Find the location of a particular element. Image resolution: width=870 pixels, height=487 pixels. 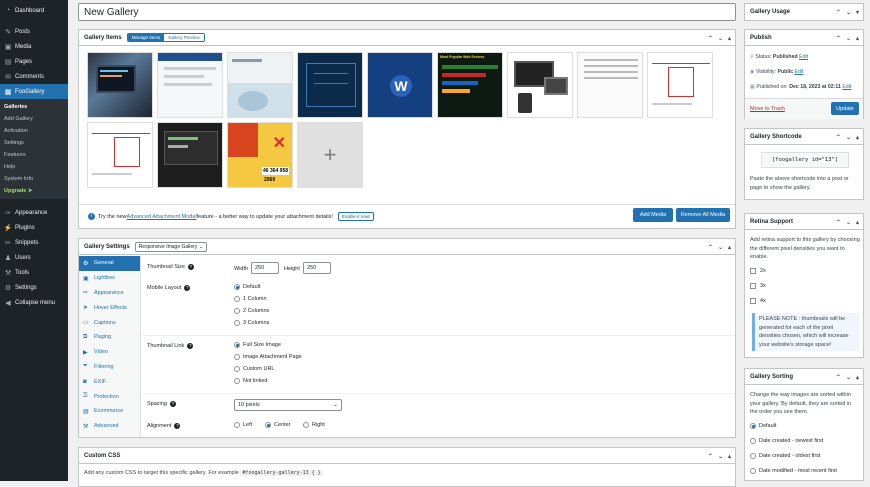

edit-status-link: Edit is located at coordinates (803, 57).